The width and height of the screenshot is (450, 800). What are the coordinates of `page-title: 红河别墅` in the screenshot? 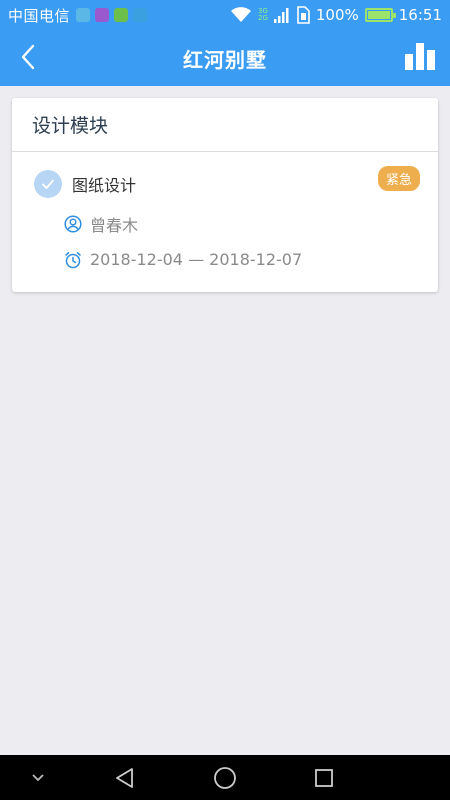 It's located at (225, 59).